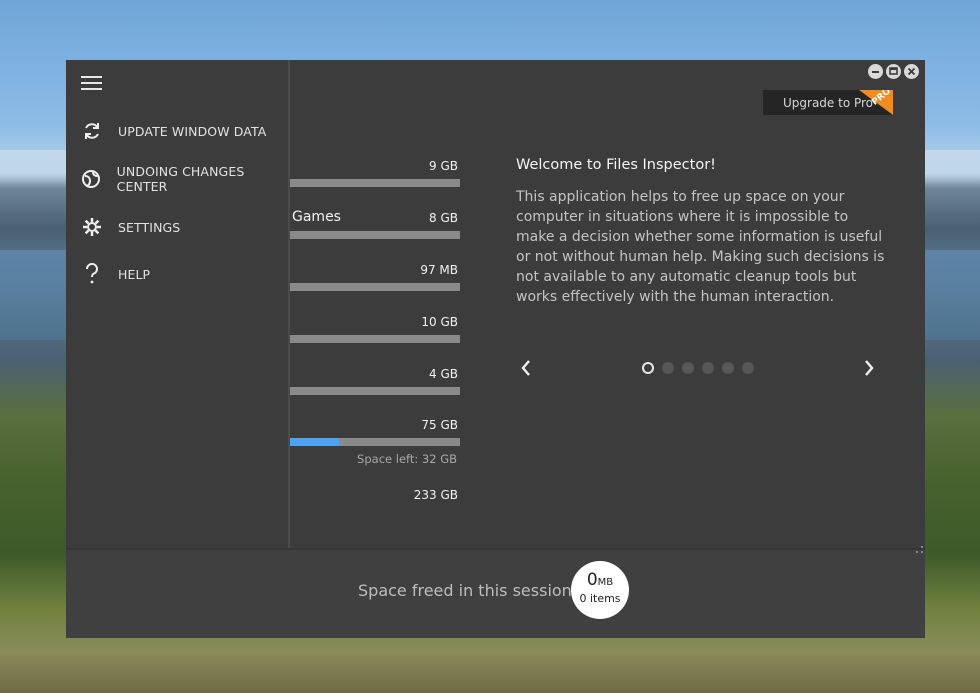 This screenshot has height=693, width=980. What do you see at coordinates (316, 217) in the screenshot?
I see `drive-name: Games` at bounding box center [316, 217].